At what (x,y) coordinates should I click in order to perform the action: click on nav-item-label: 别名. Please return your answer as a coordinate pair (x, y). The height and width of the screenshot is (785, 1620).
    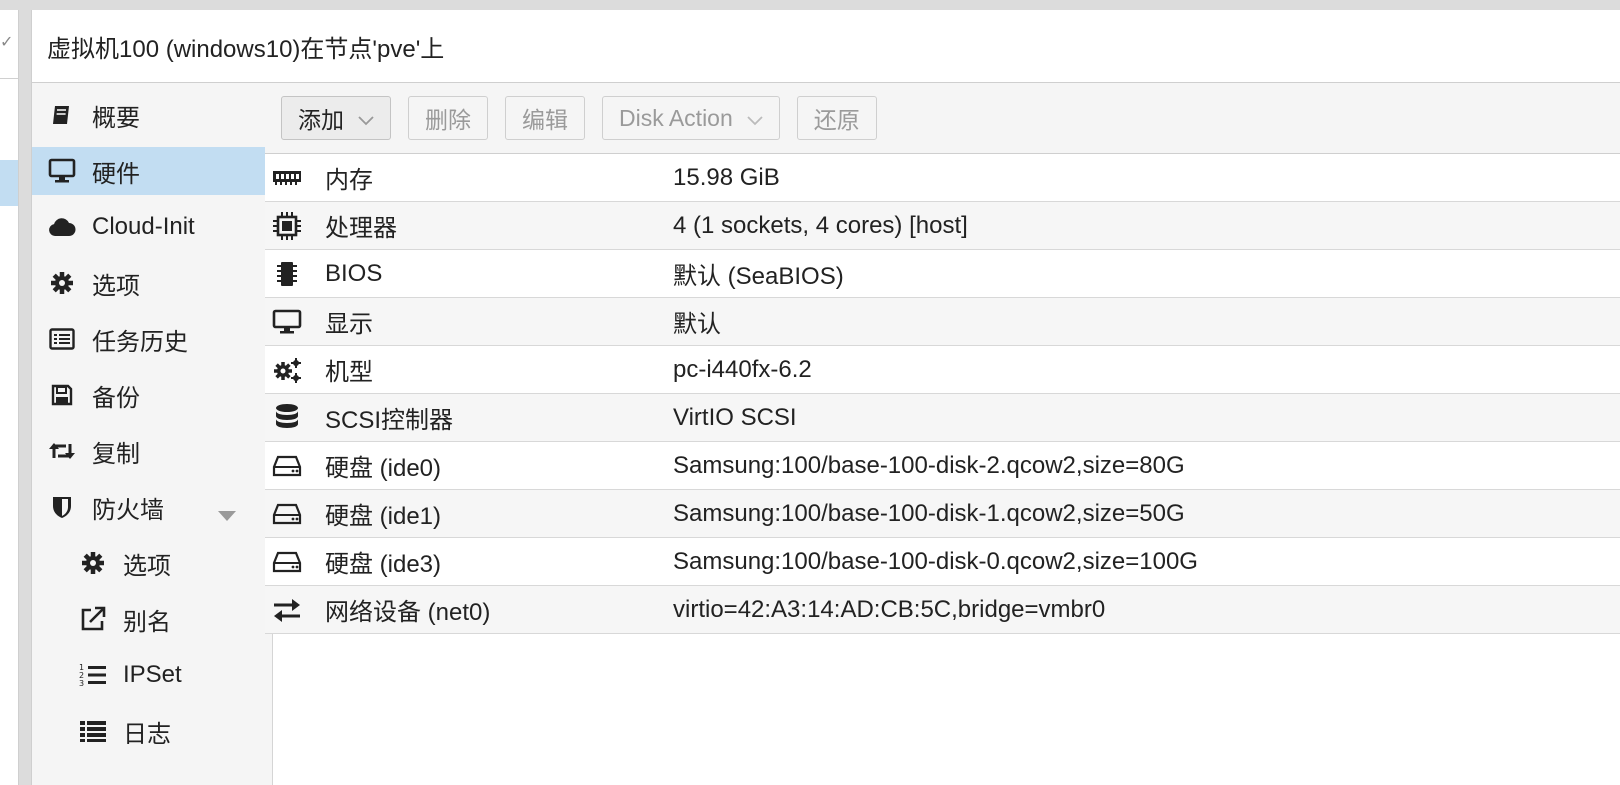
    Looking at the image, I should click on (147, 622).